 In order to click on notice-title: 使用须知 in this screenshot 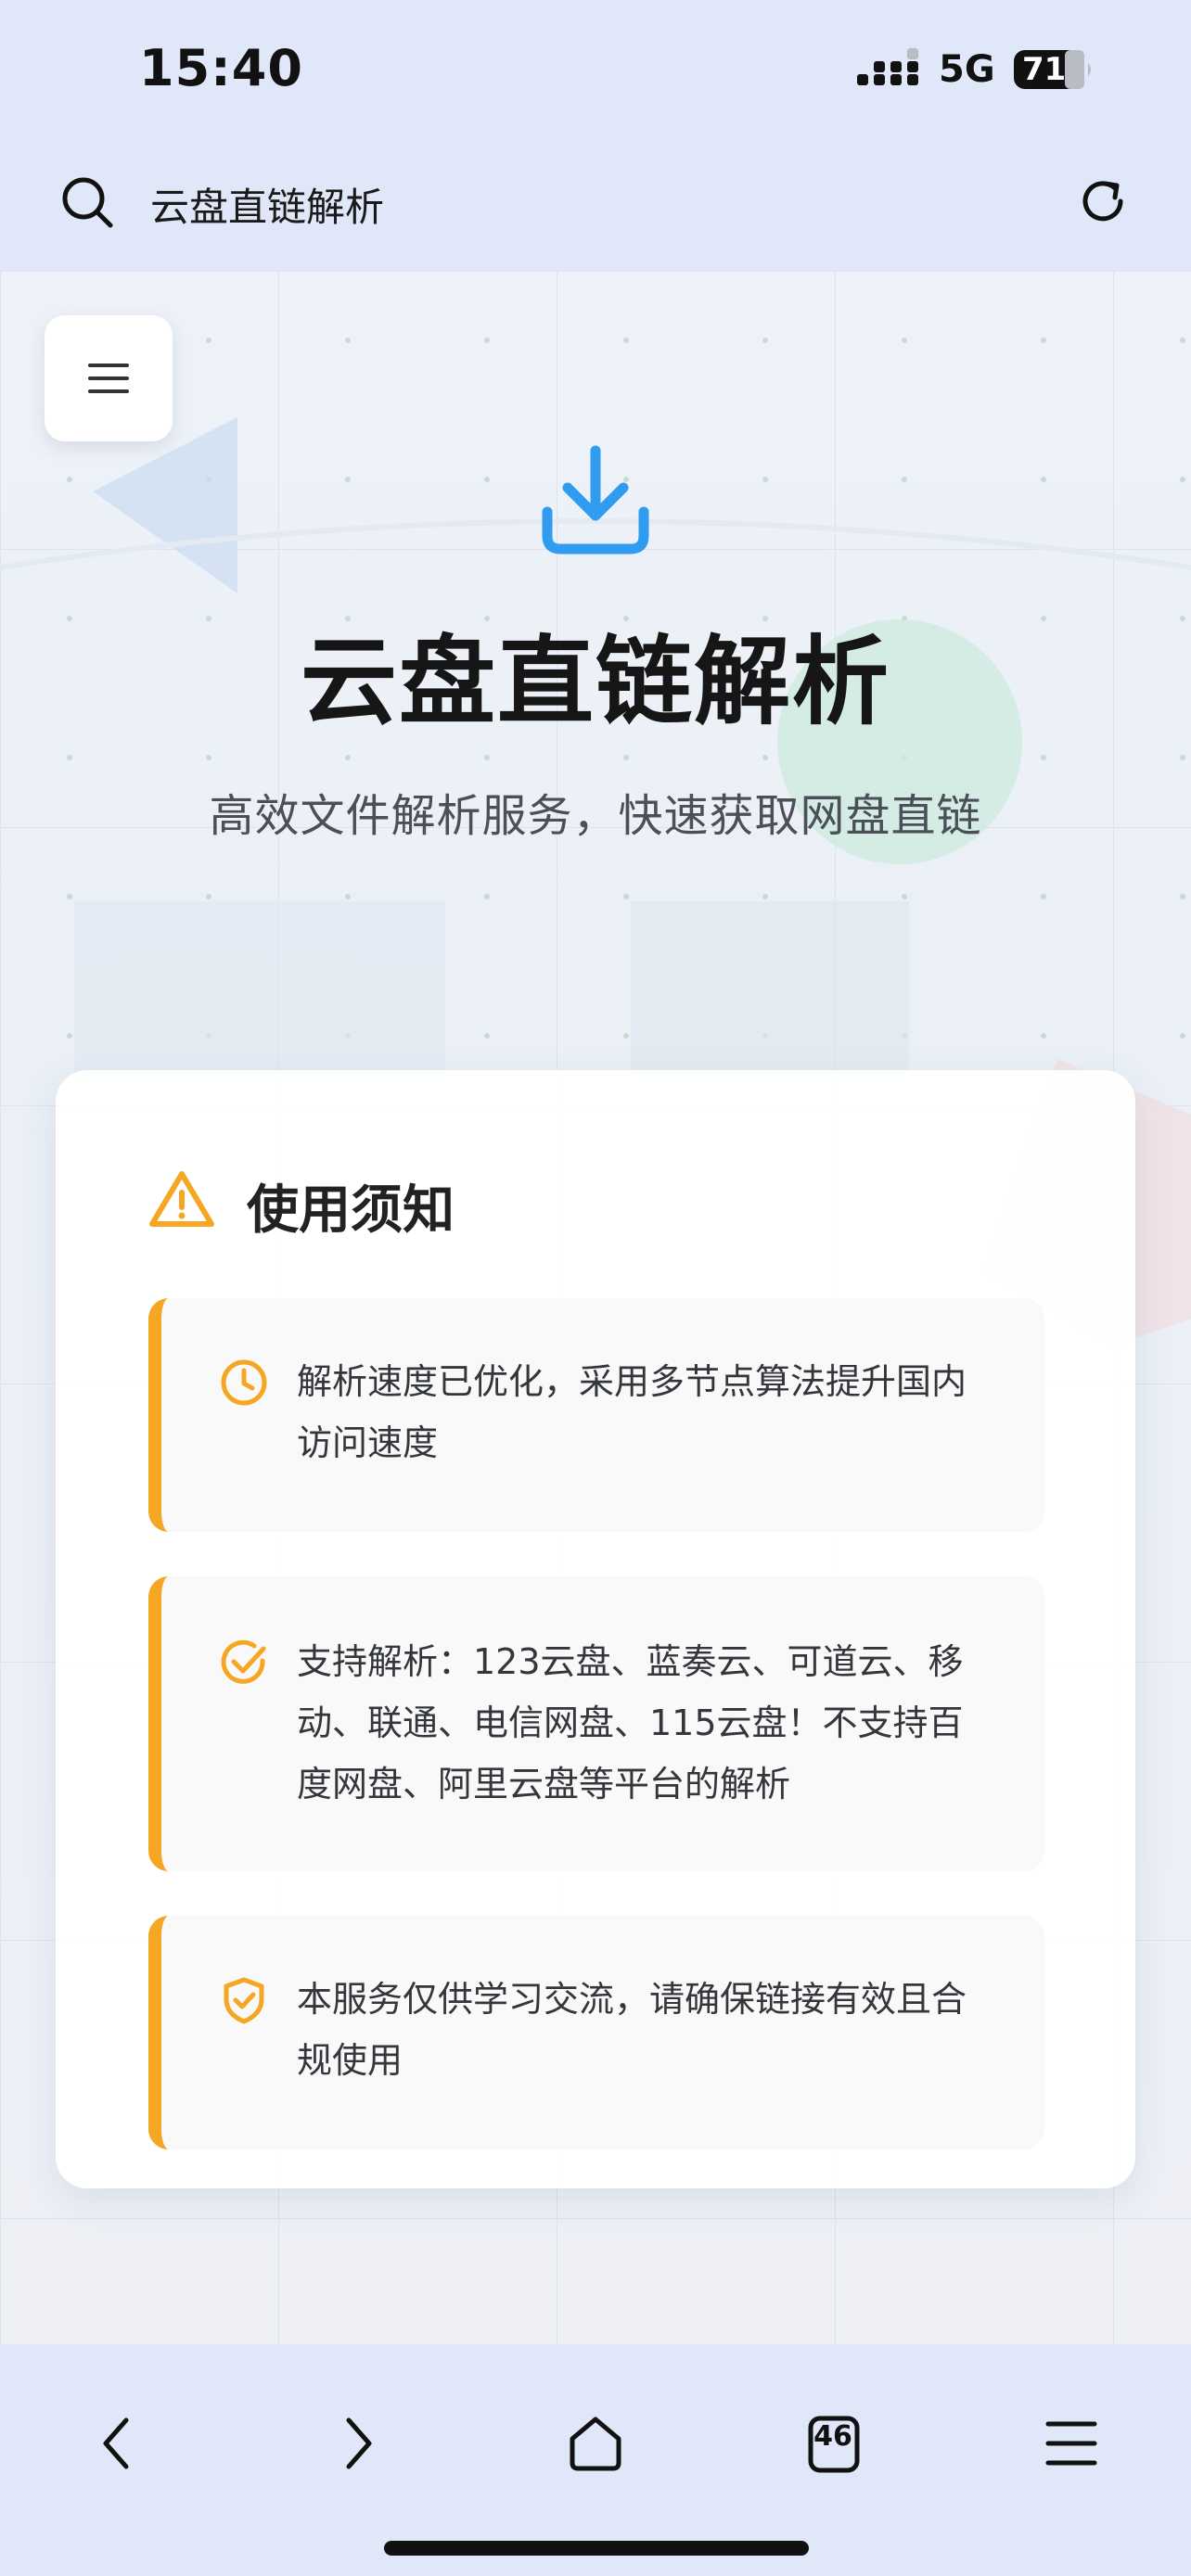, I will do `click(351, 1210)`.